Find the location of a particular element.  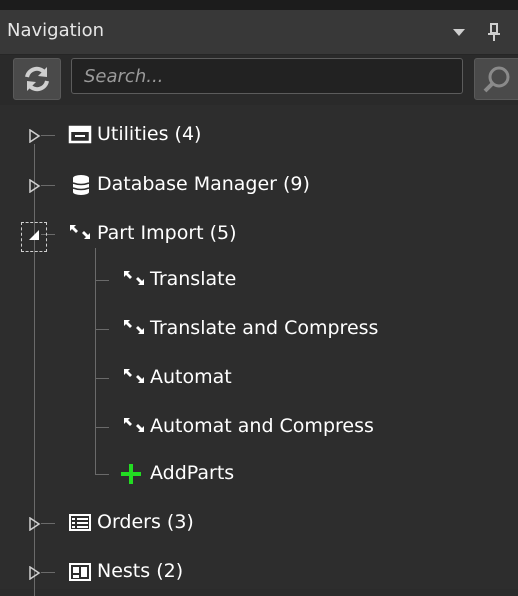

tree-item-label: Database Manager (9) is located at coordinates (203, 184).